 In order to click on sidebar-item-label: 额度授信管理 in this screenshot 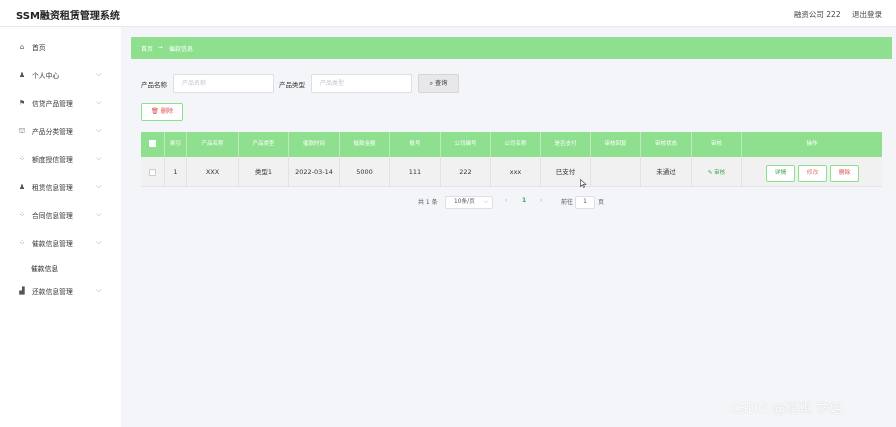, I will do `click(52, 160)`.